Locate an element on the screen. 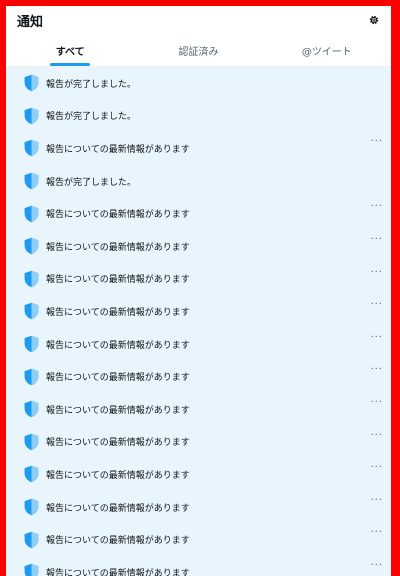  tab-all: すべて is located at coordinates (70, 50).